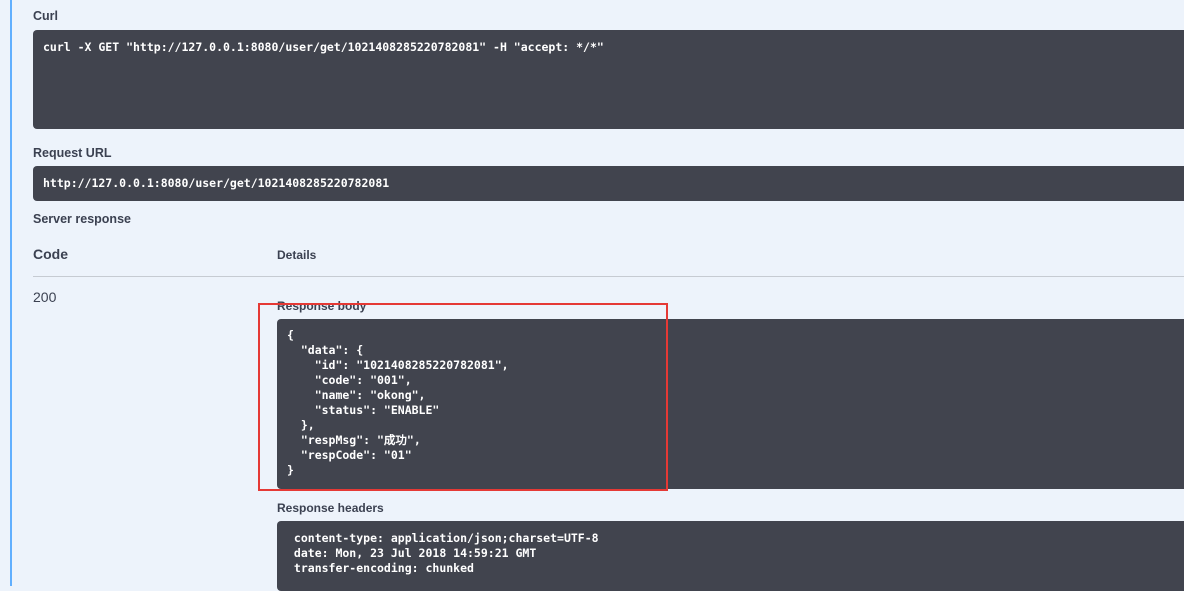  Describe the element at coordinates (82, 219) in the screenshot. I see `server-response-label: Server response` at that location.